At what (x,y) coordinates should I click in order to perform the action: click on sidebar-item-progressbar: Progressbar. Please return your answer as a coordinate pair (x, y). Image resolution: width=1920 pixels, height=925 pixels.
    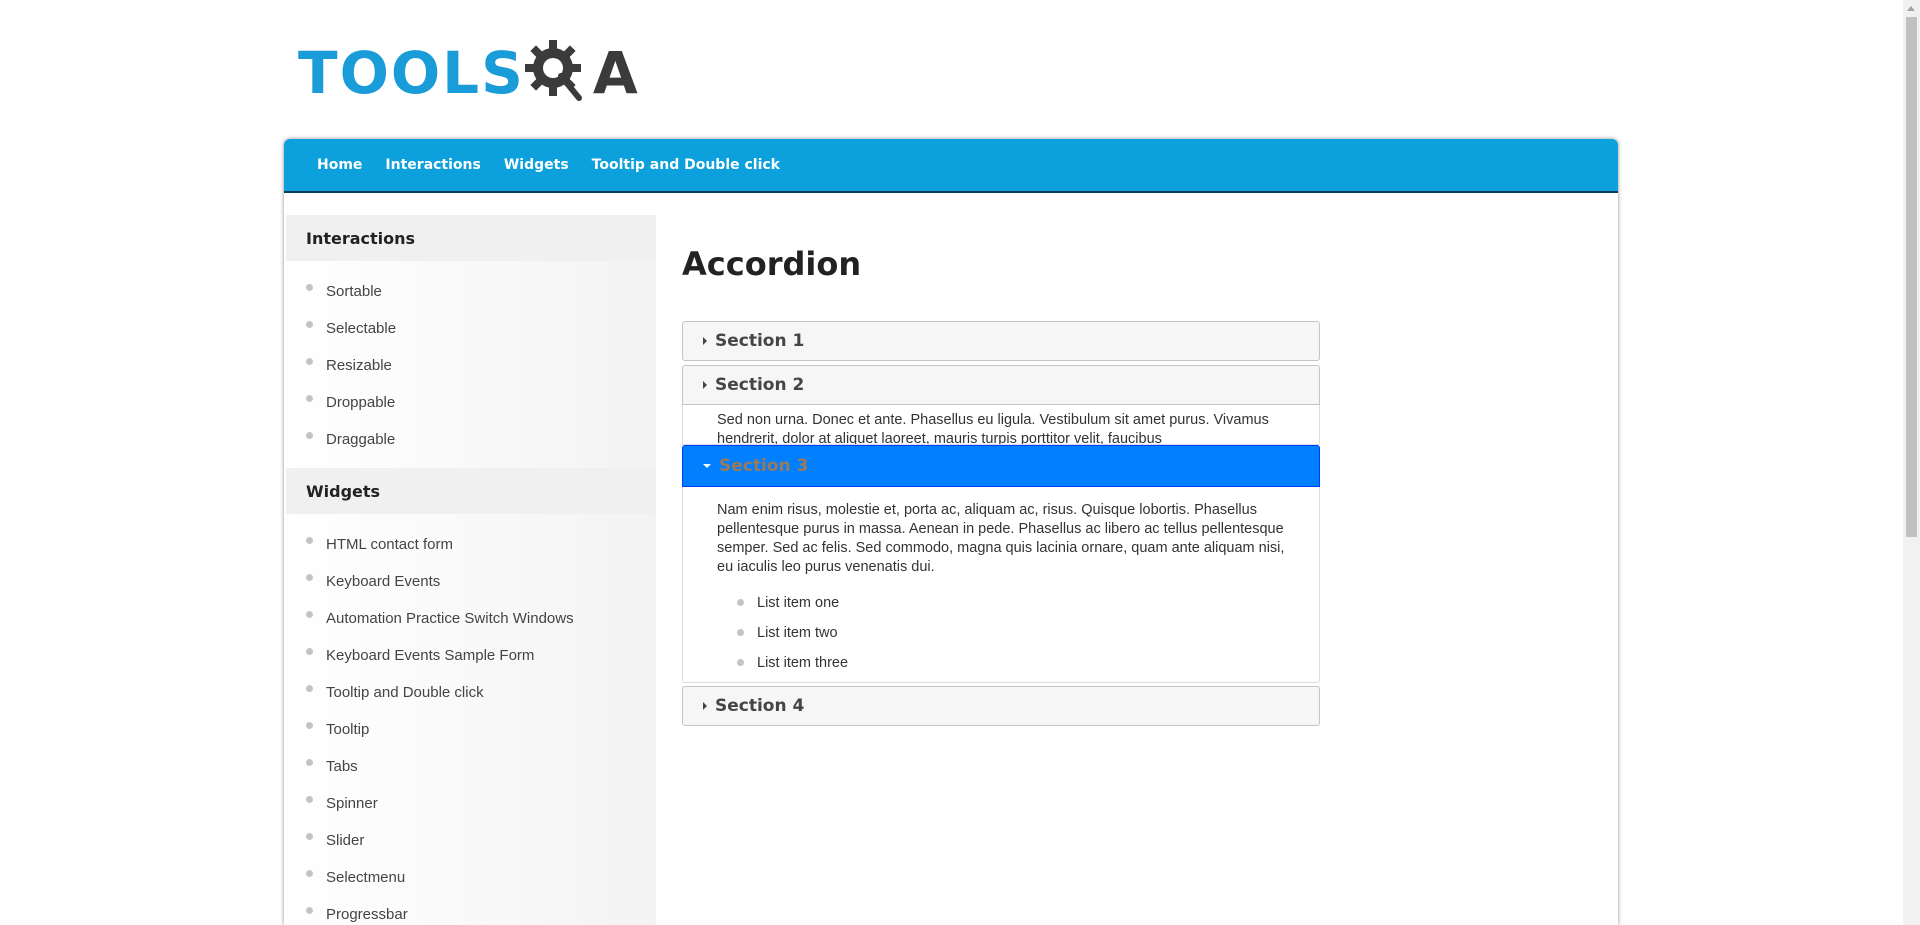
    Looking at the image, I should click on (471, 910).